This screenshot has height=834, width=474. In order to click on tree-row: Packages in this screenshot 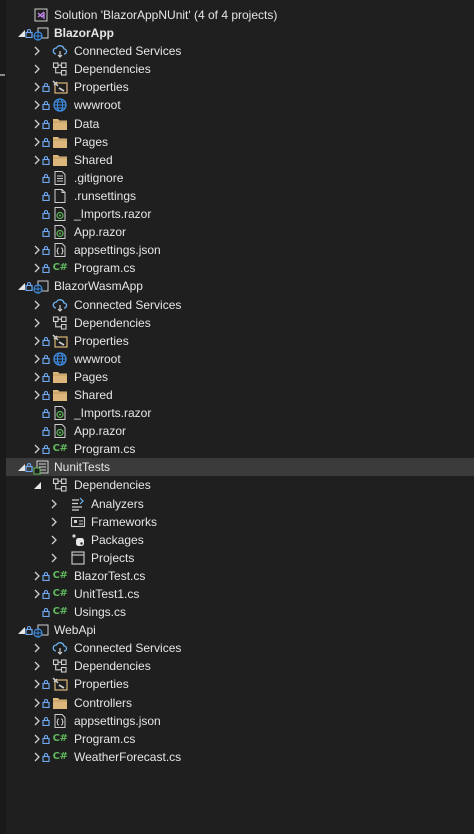, I will do `click(240, 540)`.